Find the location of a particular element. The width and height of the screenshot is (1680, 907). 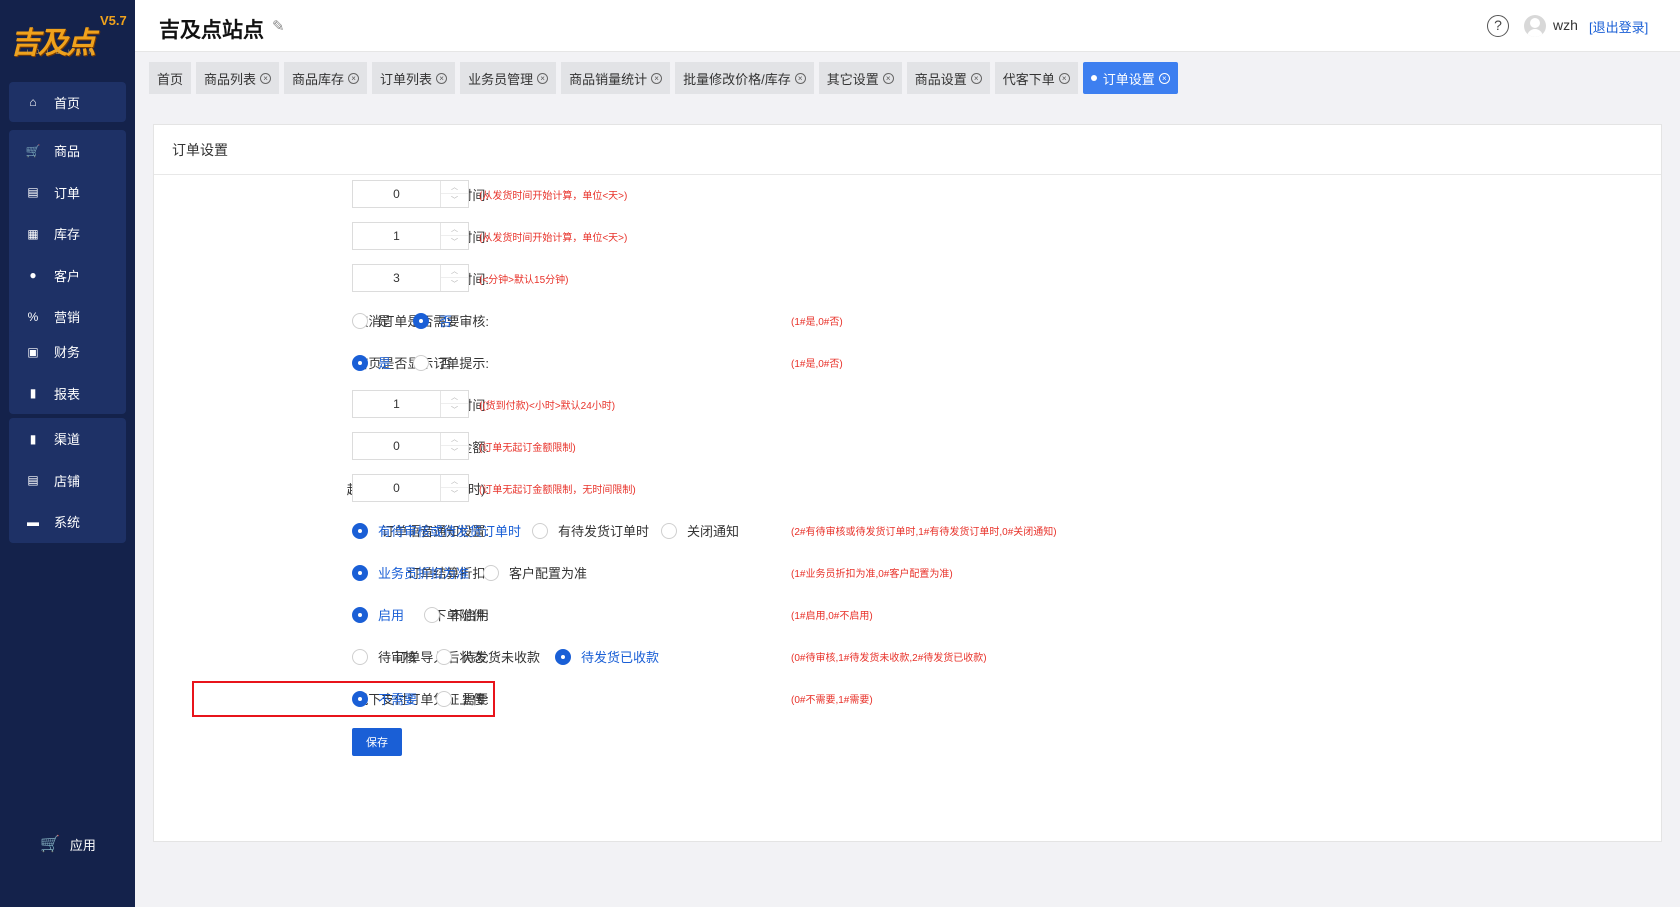

number-input: 3 ︿ ﹀ is located at coordinates (410, 278).